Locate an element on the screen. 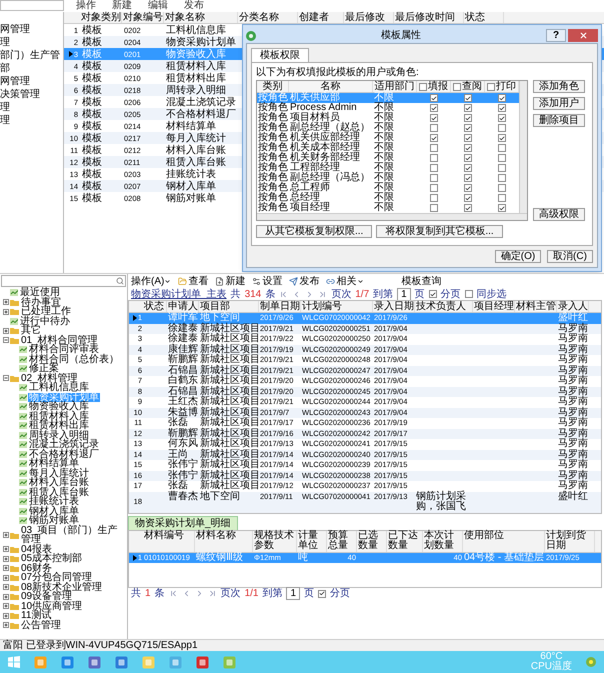 The width and height of the screenshot is (604, 673). close-button is located at coordinates (583, 35).